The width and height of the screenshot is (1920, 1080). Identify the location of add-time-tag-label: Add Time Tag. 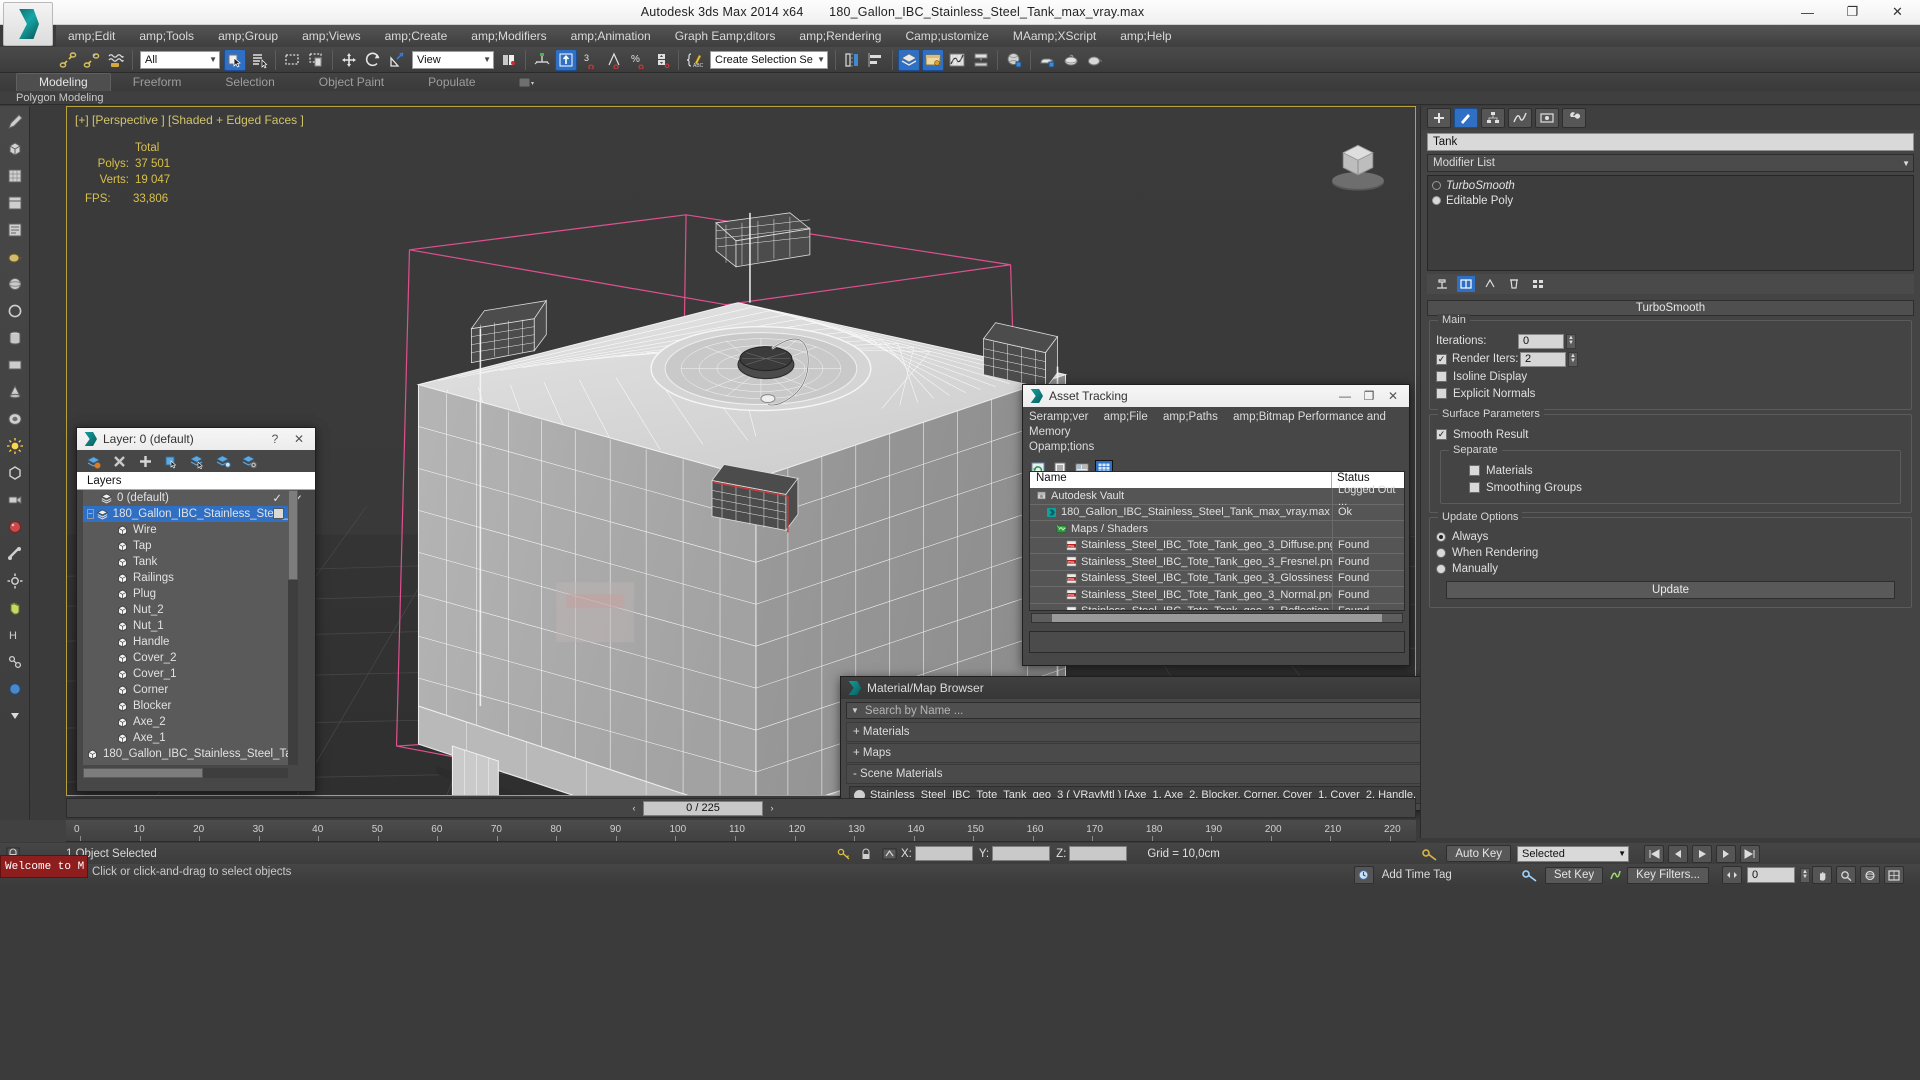
(1417, 875).